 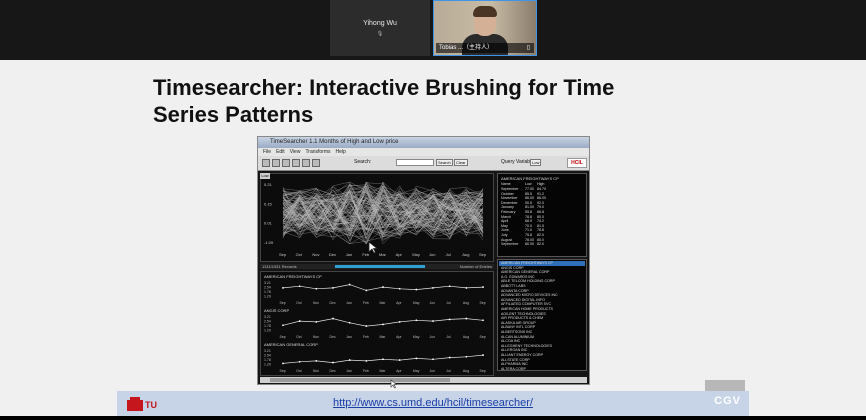 What do you see at coordinates (527, 309) in the screenshot?
I see `company-list-item: AMERICAN HOME PRODUCTS` at bounding box center [527, 309].